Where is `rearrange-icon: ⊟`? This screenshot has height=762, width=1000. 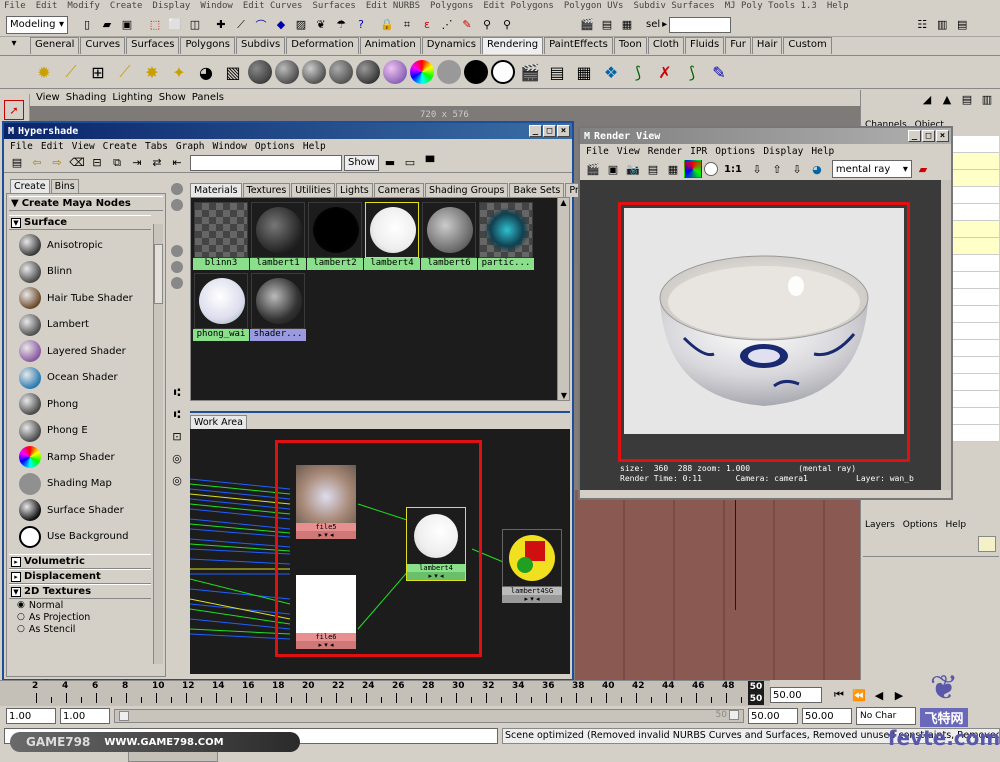 rearrange-icon: ⊟ is located at coordinates (97, 163).